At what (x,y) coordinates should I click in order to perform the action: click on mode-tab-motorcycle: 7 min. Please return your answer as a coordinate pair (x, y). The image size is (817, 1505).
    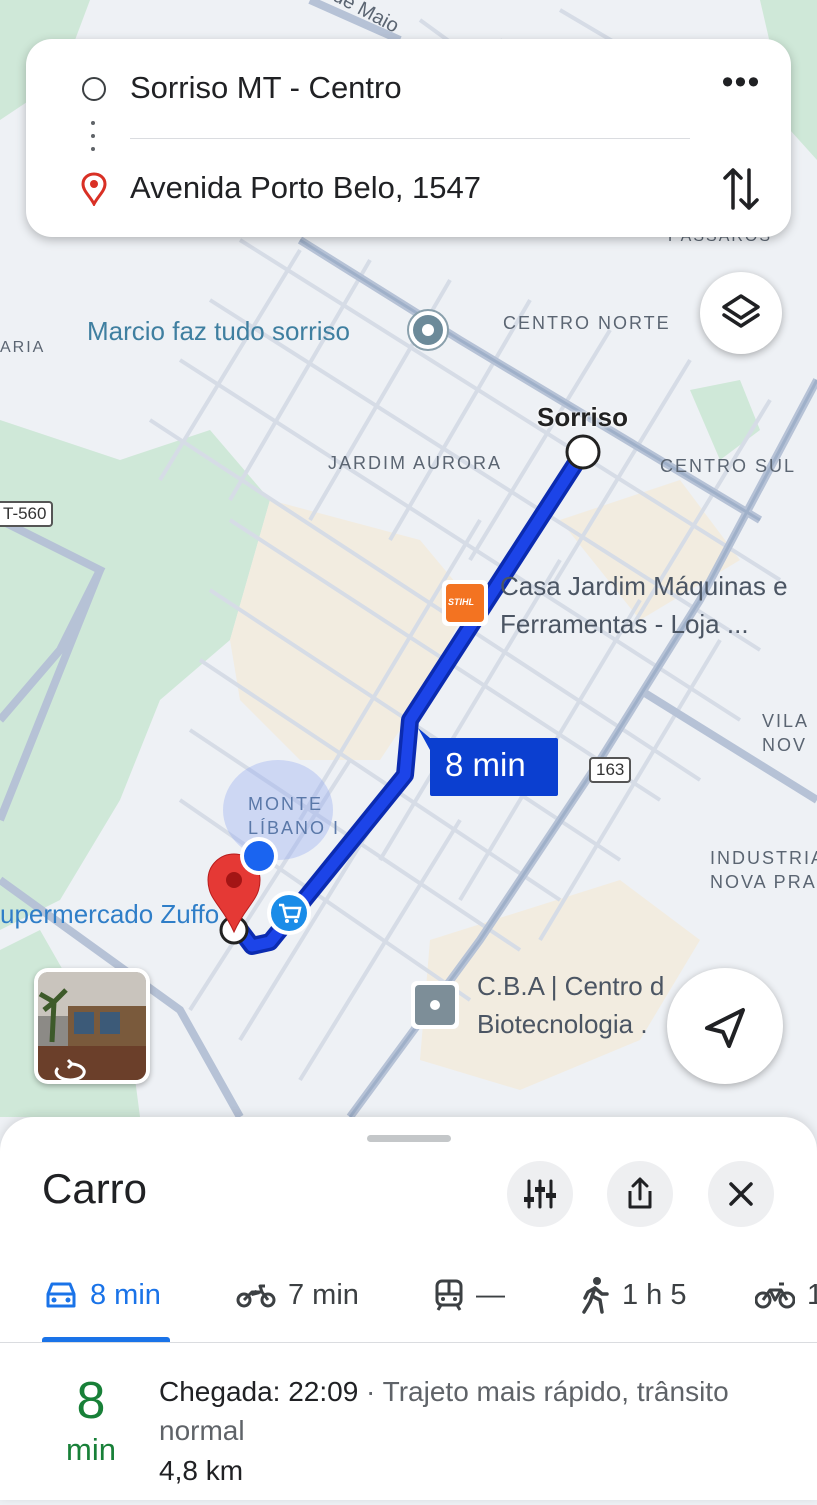
    Looking at the image, I should click on (297, 1295).